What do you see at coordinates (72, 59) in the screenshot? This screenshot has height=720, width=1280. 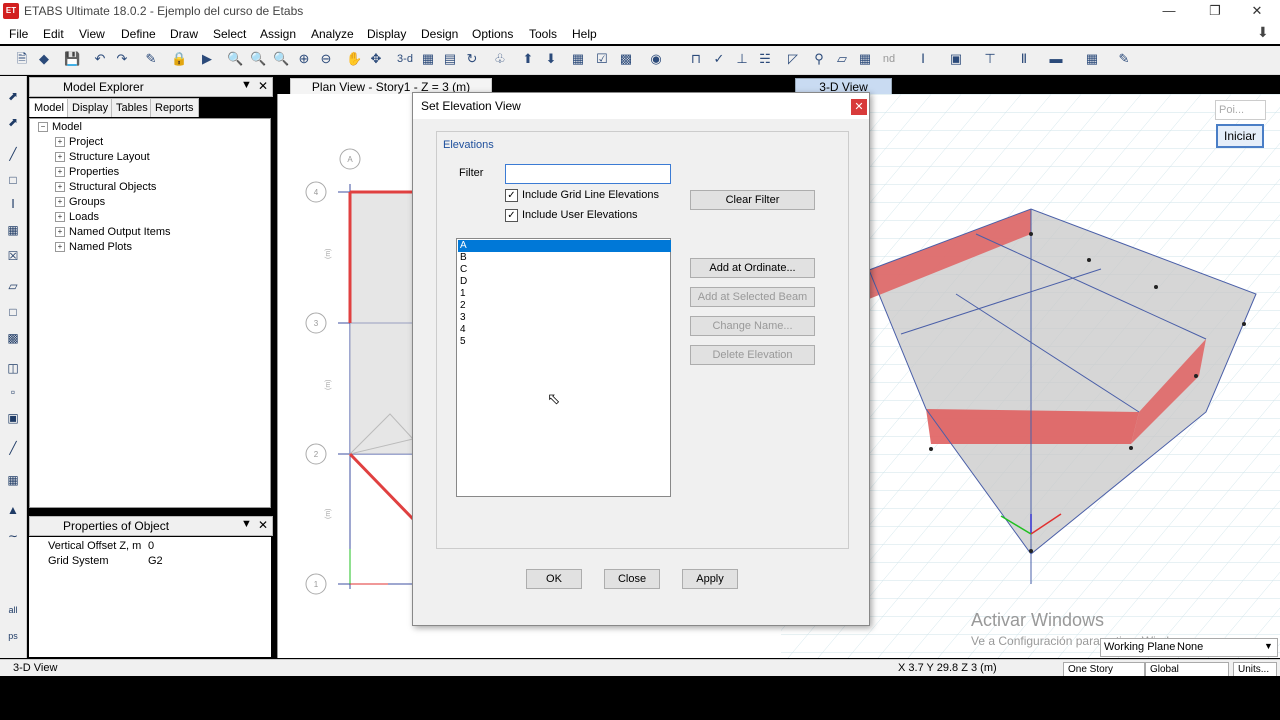 I see `save-icon: 💾` at bounding box center [72, 59].